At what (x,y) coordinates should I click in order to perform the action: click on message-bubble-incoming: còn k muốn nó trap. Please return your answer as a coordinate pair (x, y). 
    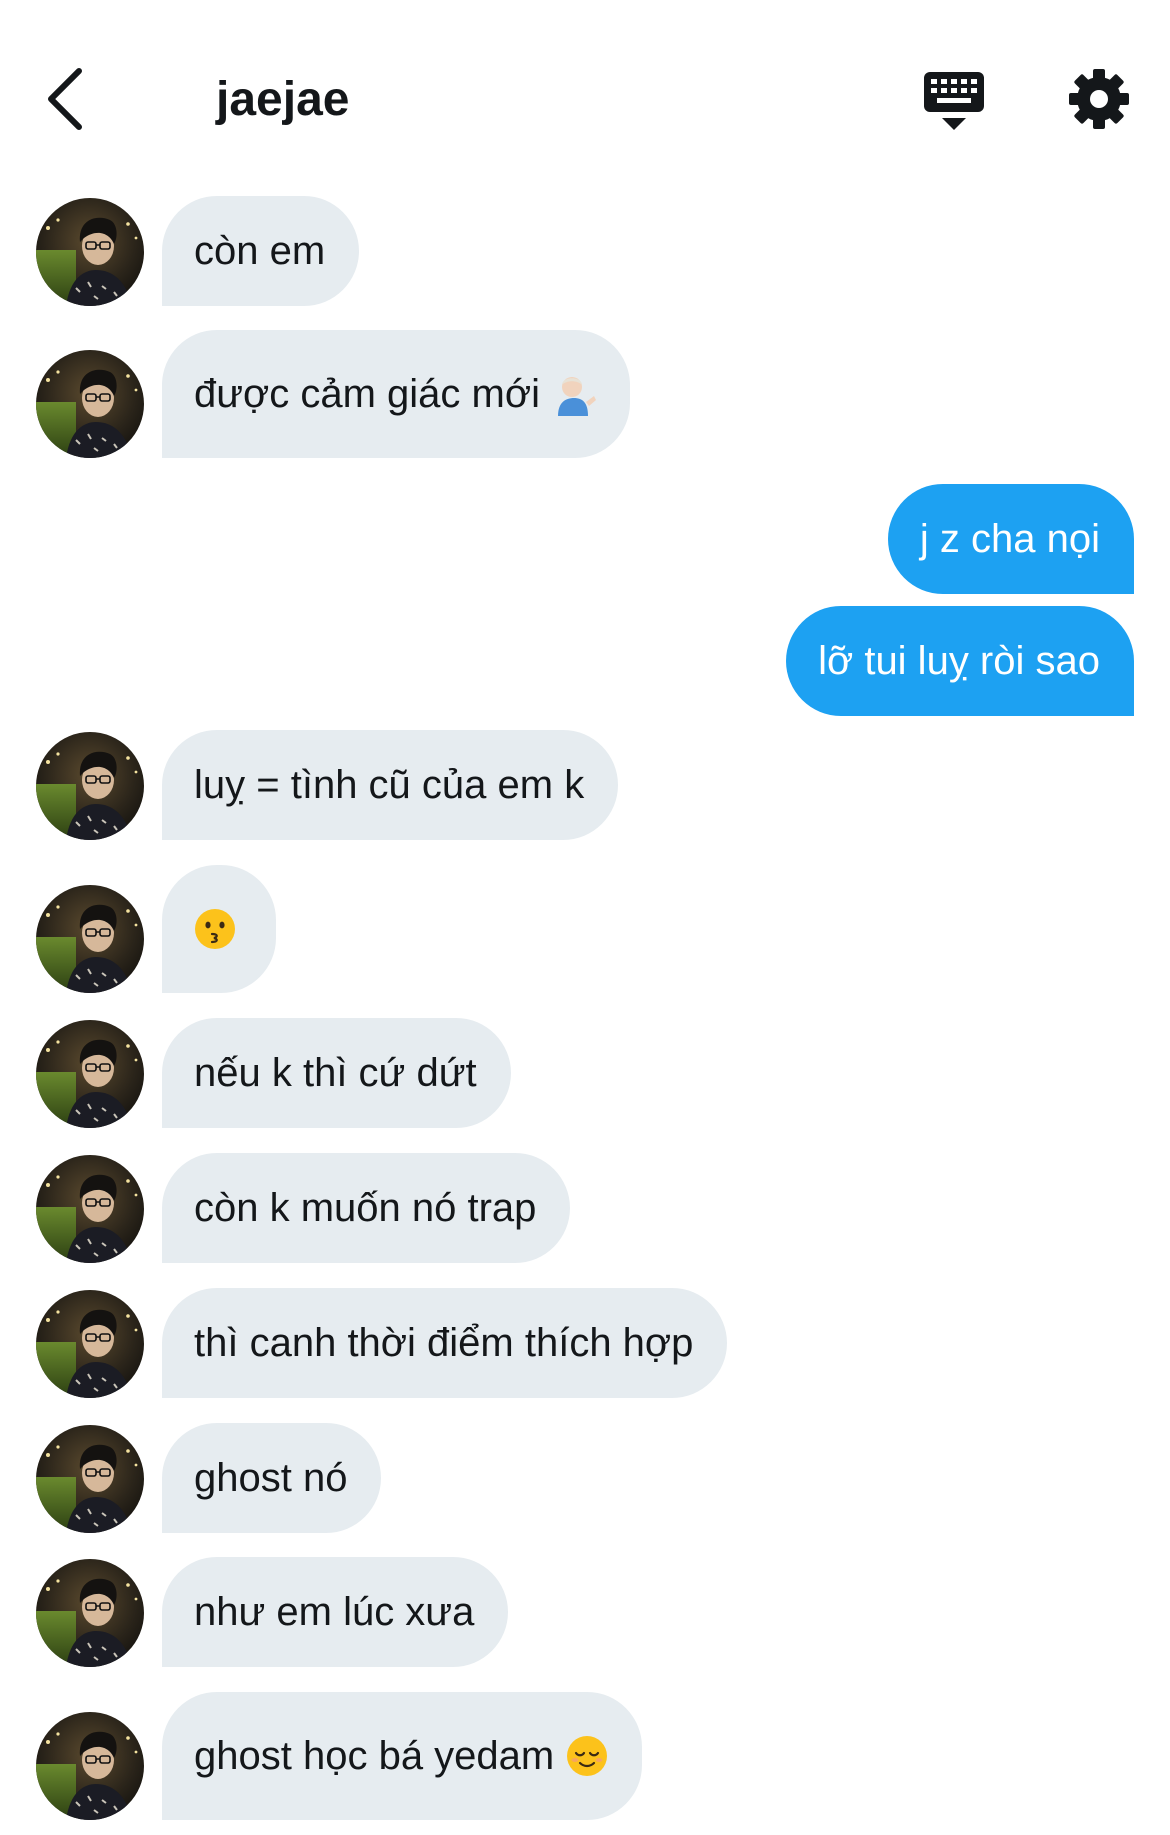
    Looking at the image, I should click on (366, 1208).